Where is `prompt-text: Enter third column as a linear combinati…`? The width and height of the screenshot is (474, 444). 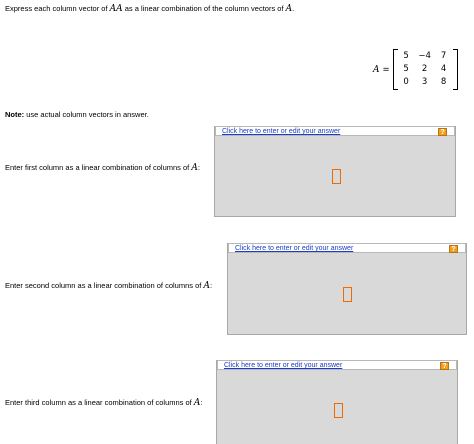
prompt-text: Enter third column as a linear combinati… is located at coordinates (99, 402).